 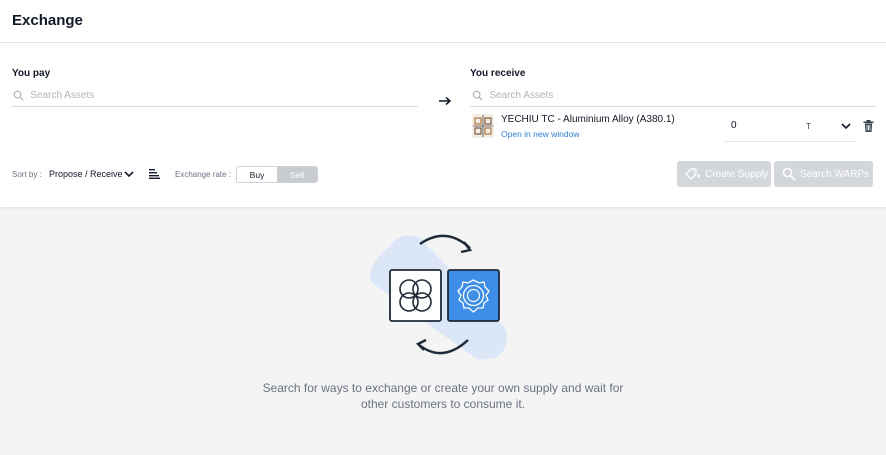 What do you see at coordinates (737, 174) in the screenshot?
I see `create-supply-label: Create Supply` at bounding box center [737, 174].